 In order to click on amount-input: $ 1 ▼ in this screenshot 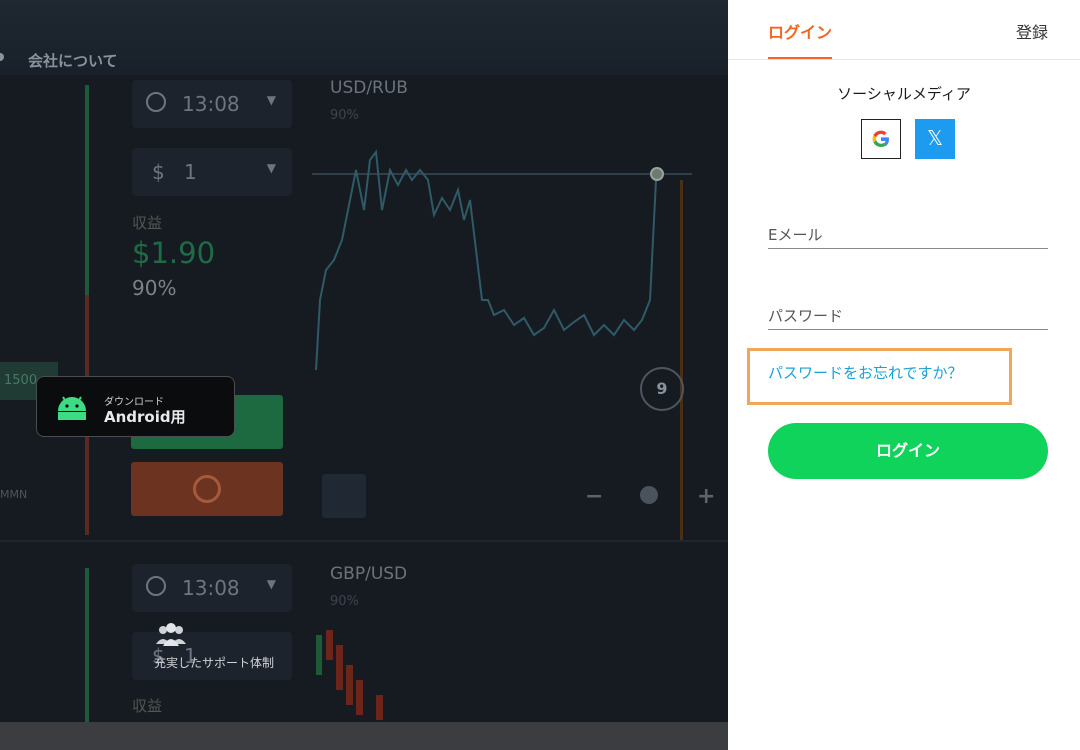, I will do `click(212, 172)`.